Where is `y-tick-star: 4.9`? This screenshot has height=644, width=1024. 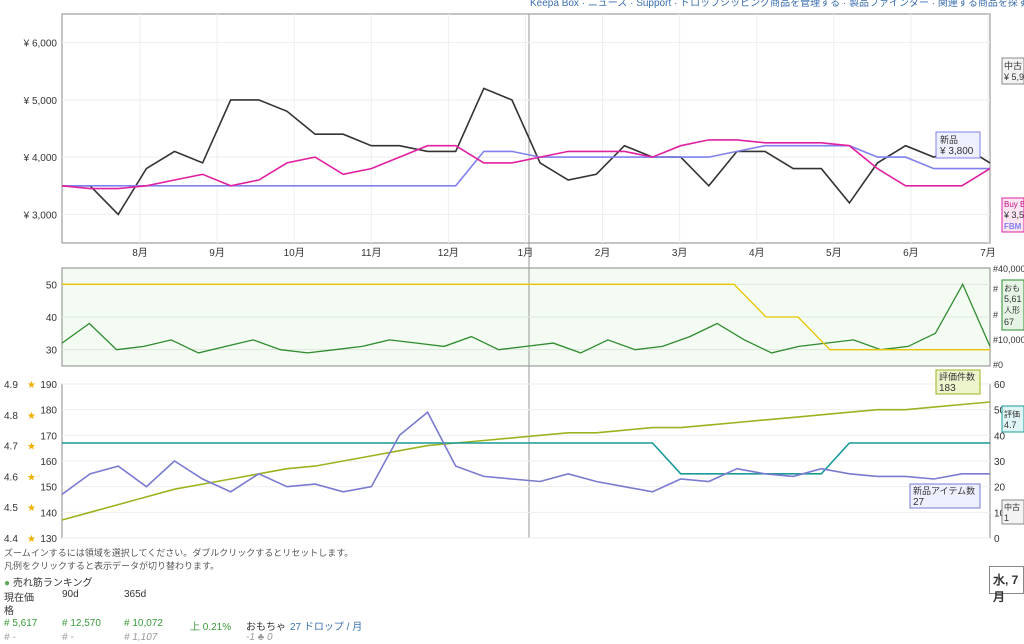 y-tick-star: 4.9 is located at coordinates (11, 385).